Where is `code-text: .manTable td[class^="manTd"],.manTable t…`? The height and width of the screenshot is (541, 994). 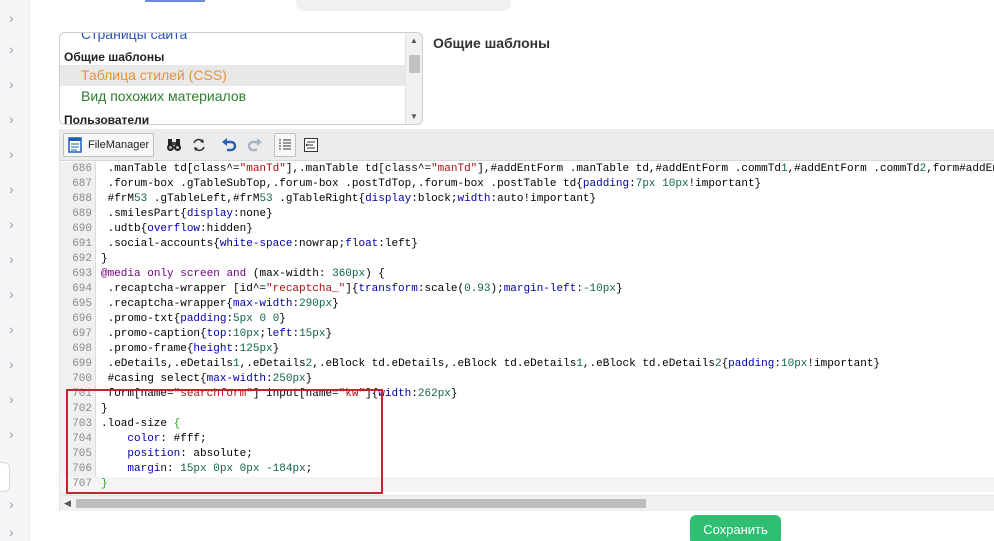
code-text: .manTable td[class^="manTd"],.manTable t… is located at coordinates (547, 169).